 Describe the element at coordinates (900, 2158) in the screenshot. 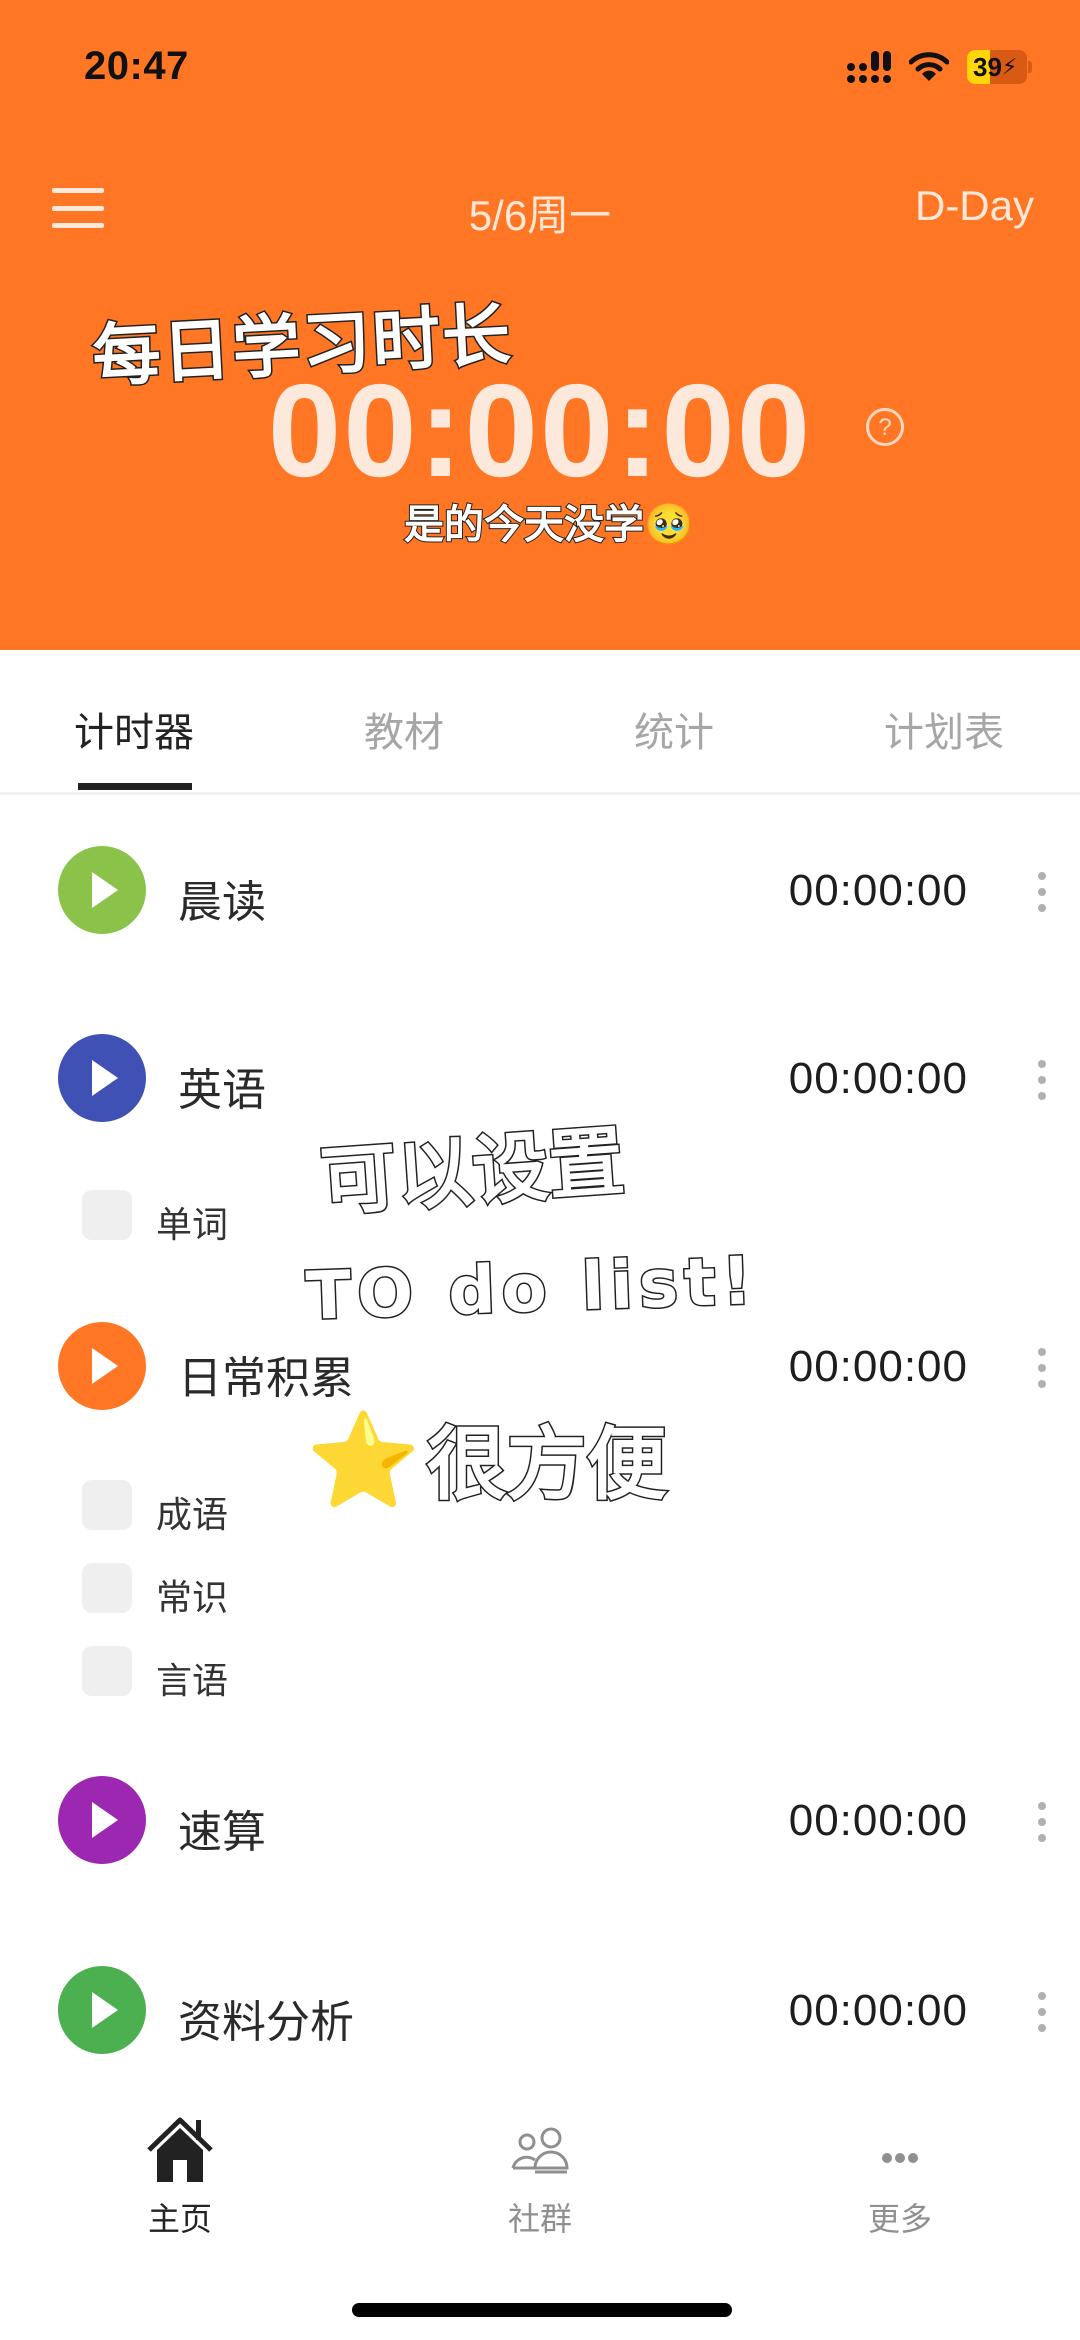

I see `more-icon` at that location.